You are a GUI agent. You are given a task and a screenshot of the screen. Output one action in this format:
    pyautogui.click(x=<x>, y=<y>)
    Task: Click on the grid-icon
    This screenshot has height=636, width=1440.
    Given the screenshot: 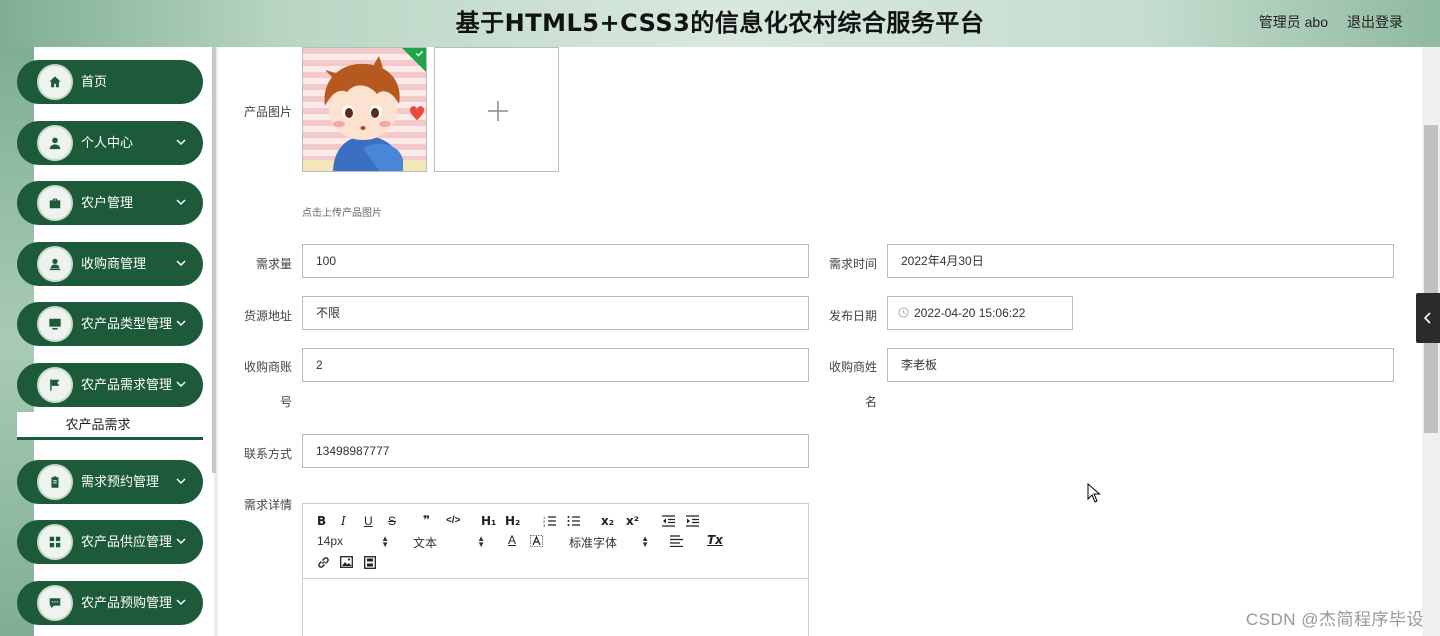 What is the action you would take?
    pyautogui.click(x=55, y=542)
    